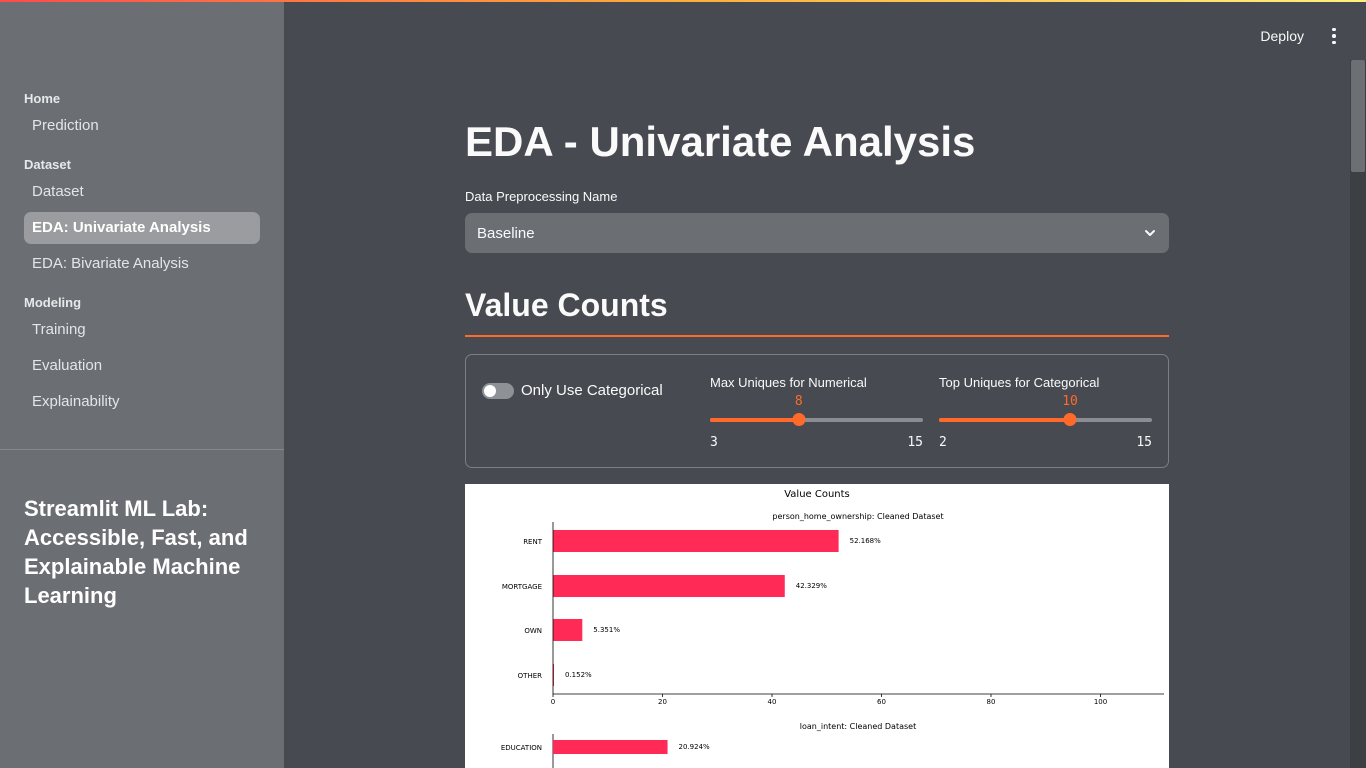 This screenshot has height=768, width=1366. What do you see at coordinates (881, 702) in the screenshot?
I see `x-tick-label-60: 60` at bounding box center [881, 702].